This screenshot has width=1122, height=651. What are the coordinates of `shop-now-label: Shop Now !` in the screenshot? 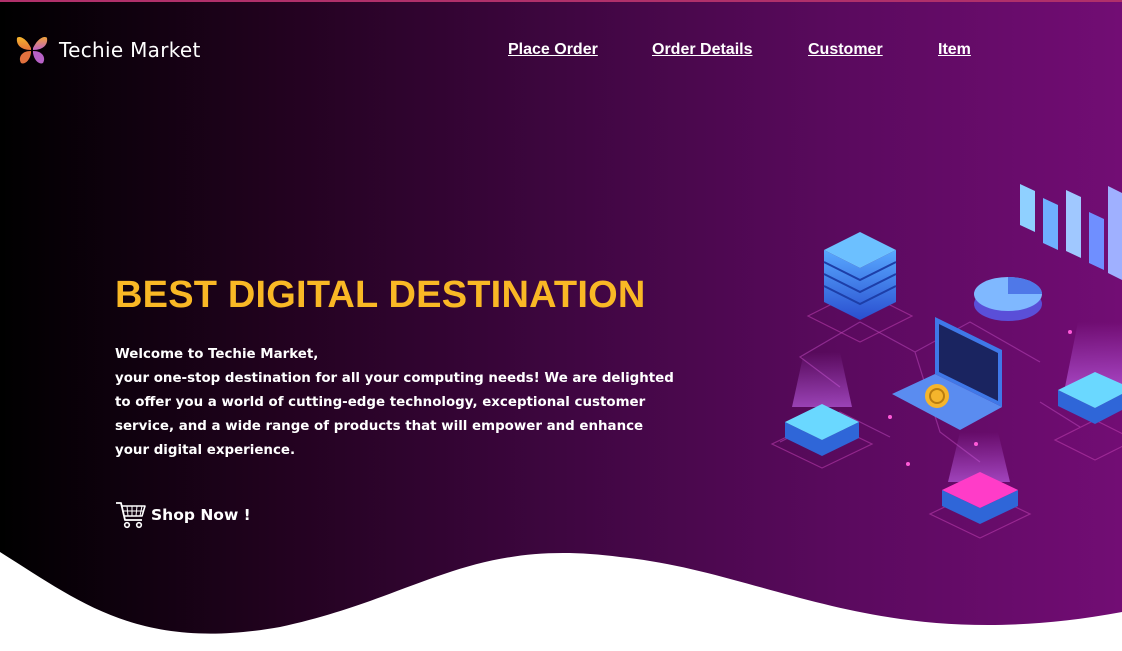 It's located at (201, 515).